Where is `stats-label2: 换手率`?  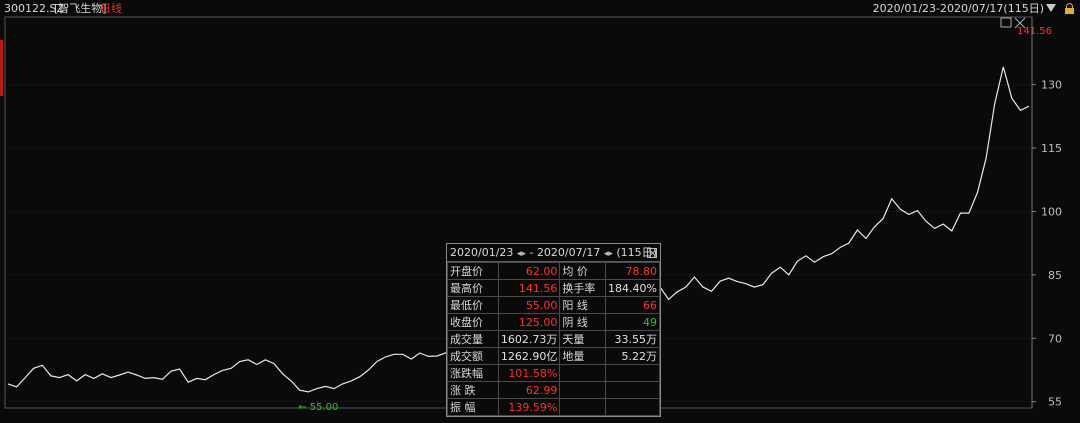
stats-label2: 换手率 is located at coordinates (583, 288).